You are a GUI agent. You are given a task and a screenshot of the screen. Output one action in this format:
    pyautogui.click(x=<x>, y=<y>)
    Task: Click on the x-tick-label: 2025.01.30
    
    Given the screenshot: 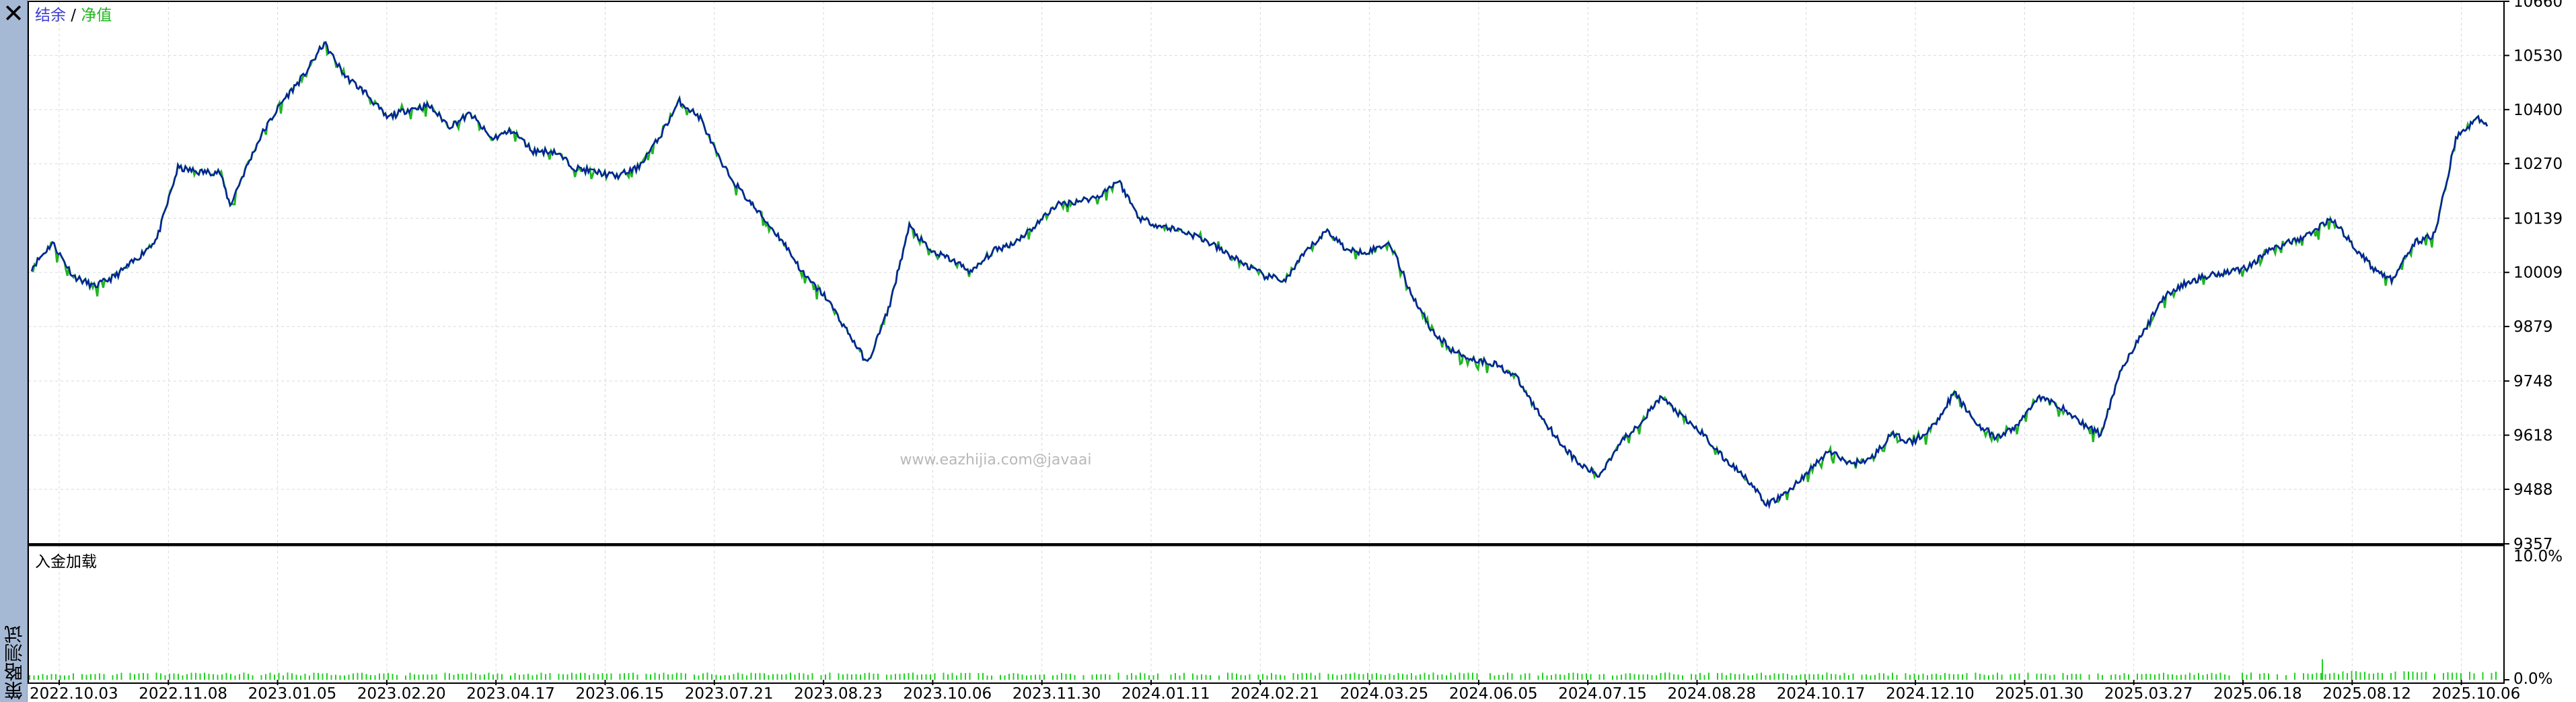 What is the action you would take?
    pyautogui.click(x=2040, y=693)
    